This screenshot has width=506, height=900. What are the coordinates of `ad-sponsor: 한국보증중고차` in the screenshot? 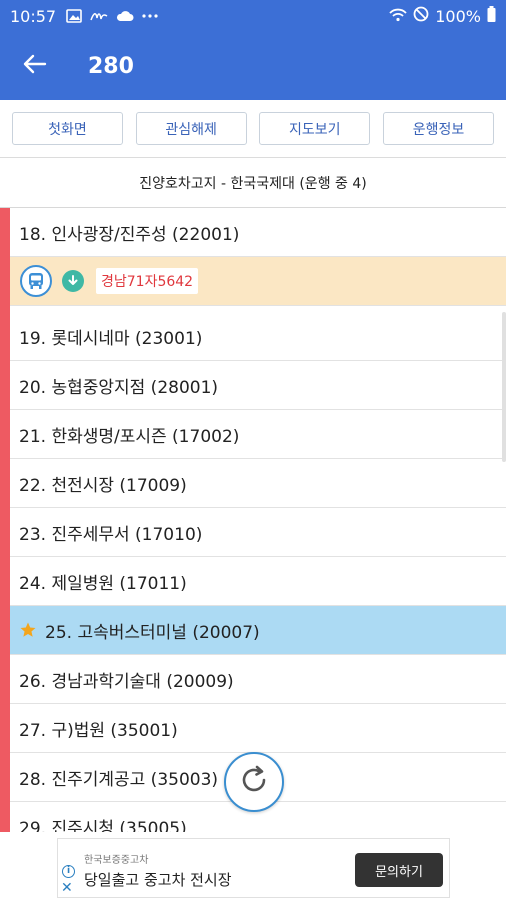 It's located at (116, 860).